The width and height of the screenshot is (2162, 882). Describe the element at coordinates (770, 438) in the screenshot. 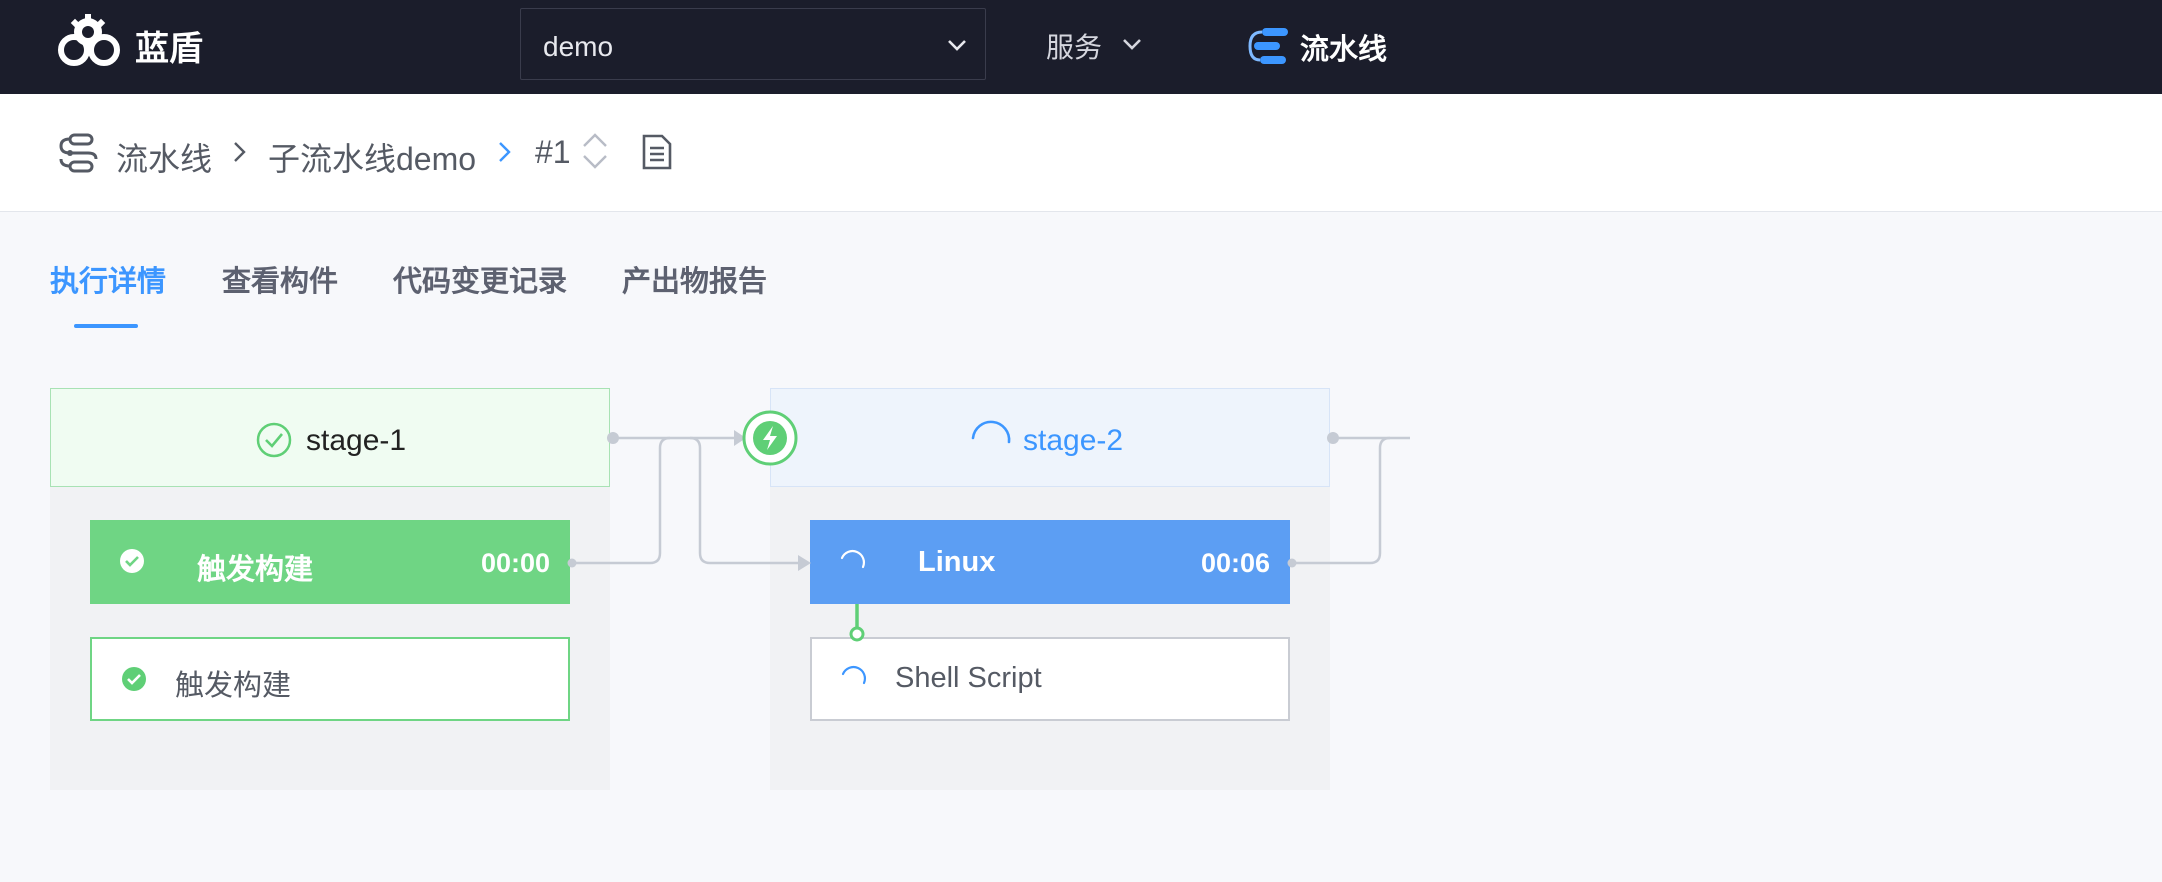

I see `lightning-icon` at that location.